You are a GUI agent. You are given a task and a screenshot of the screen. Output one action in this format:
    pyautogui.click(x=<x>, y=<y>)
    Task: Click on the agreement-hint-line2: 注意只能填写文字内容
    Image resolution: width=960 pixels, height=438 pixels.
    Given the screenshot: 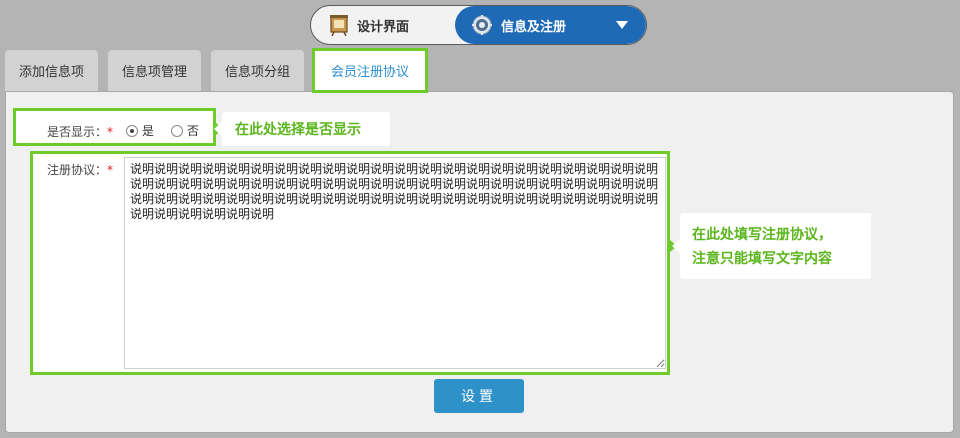 What is the action you would take?
    pyautogui.click(x=762, y=259)
    